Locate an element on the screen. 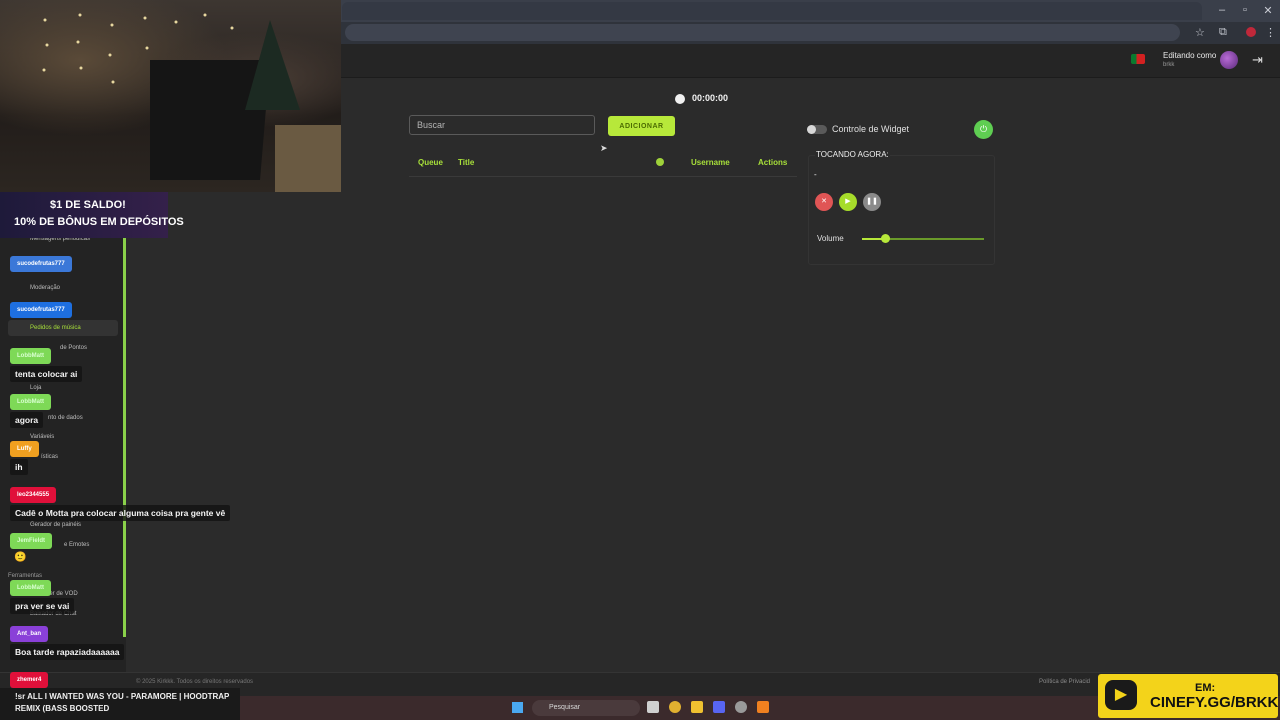  browser-menu-icon: ⋮ is located at coordinates (1270, 32).